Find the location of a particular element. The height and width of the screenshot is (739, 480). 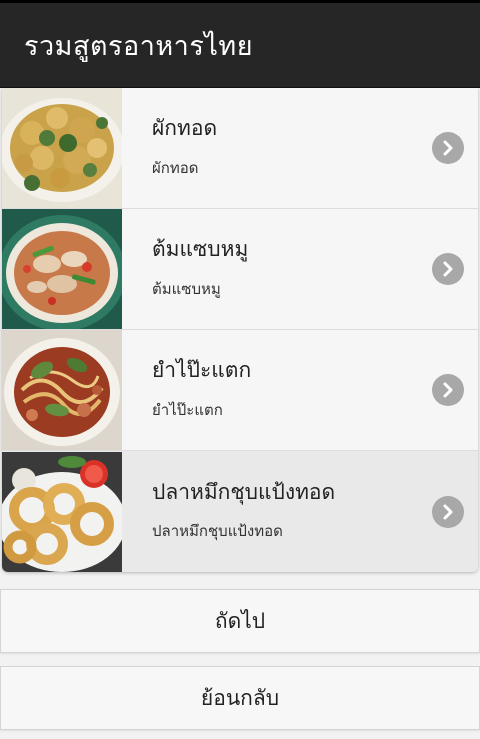

fried-squid-photo is located at coordinates (62, 511).